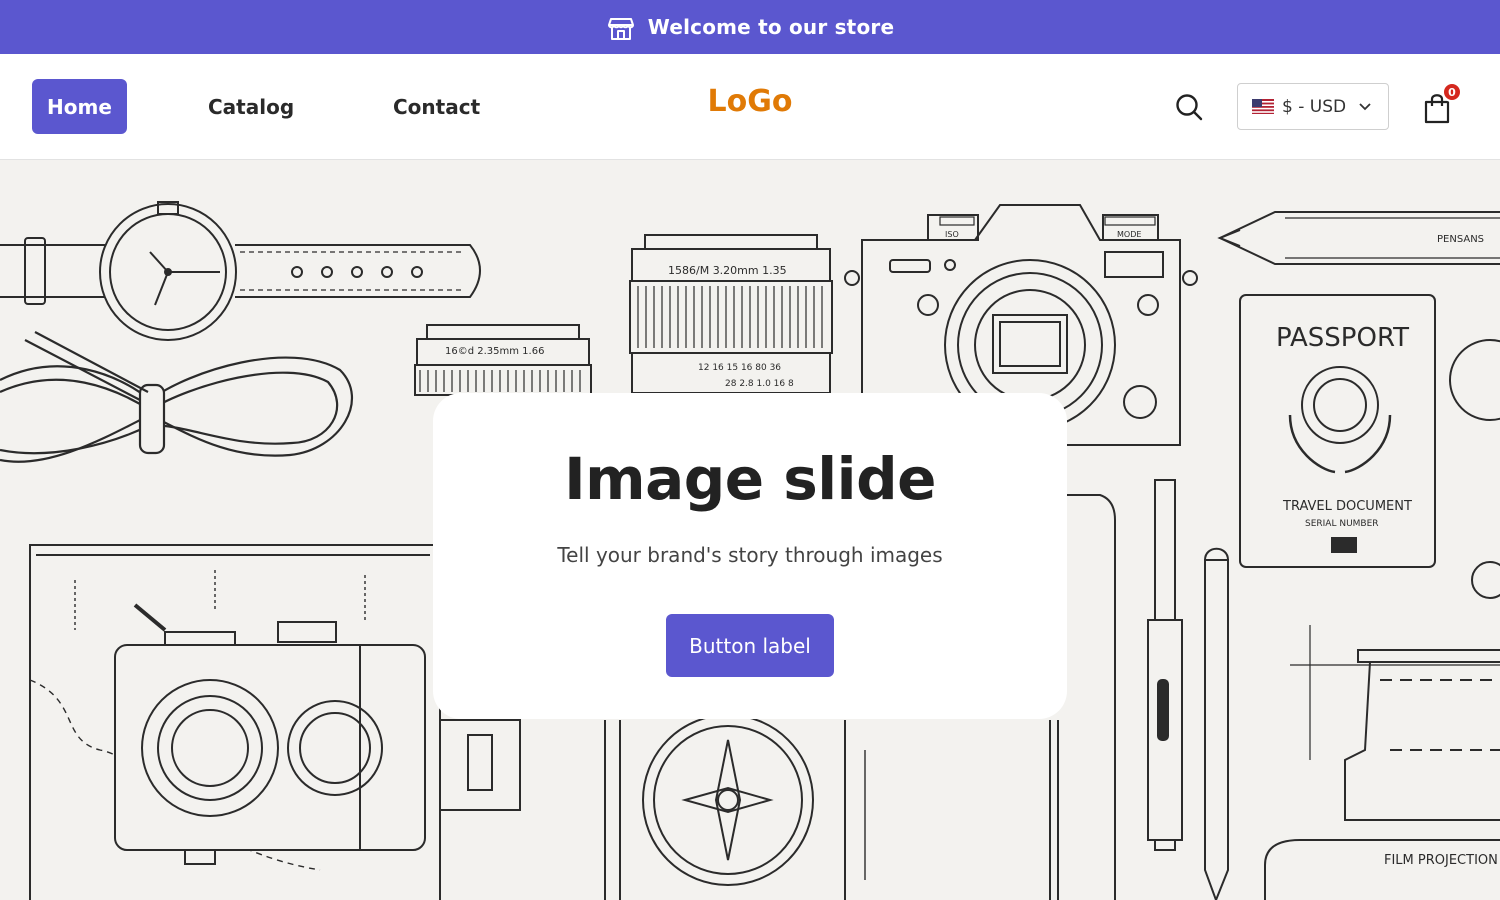  What do you see at coordinates (1442, 105) in the screenshot?
I see `cart-button: 0` at bounding box center [1442, 105].